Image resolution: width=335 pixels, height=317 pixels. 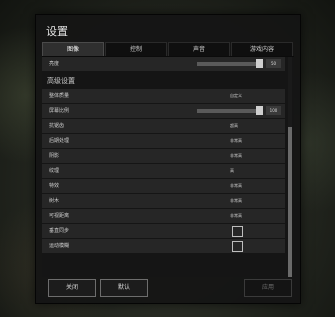 What do you see at coordinates (229, 64) in the screenshot?
I see `brightness-slider` at bounding box center [229, 64].